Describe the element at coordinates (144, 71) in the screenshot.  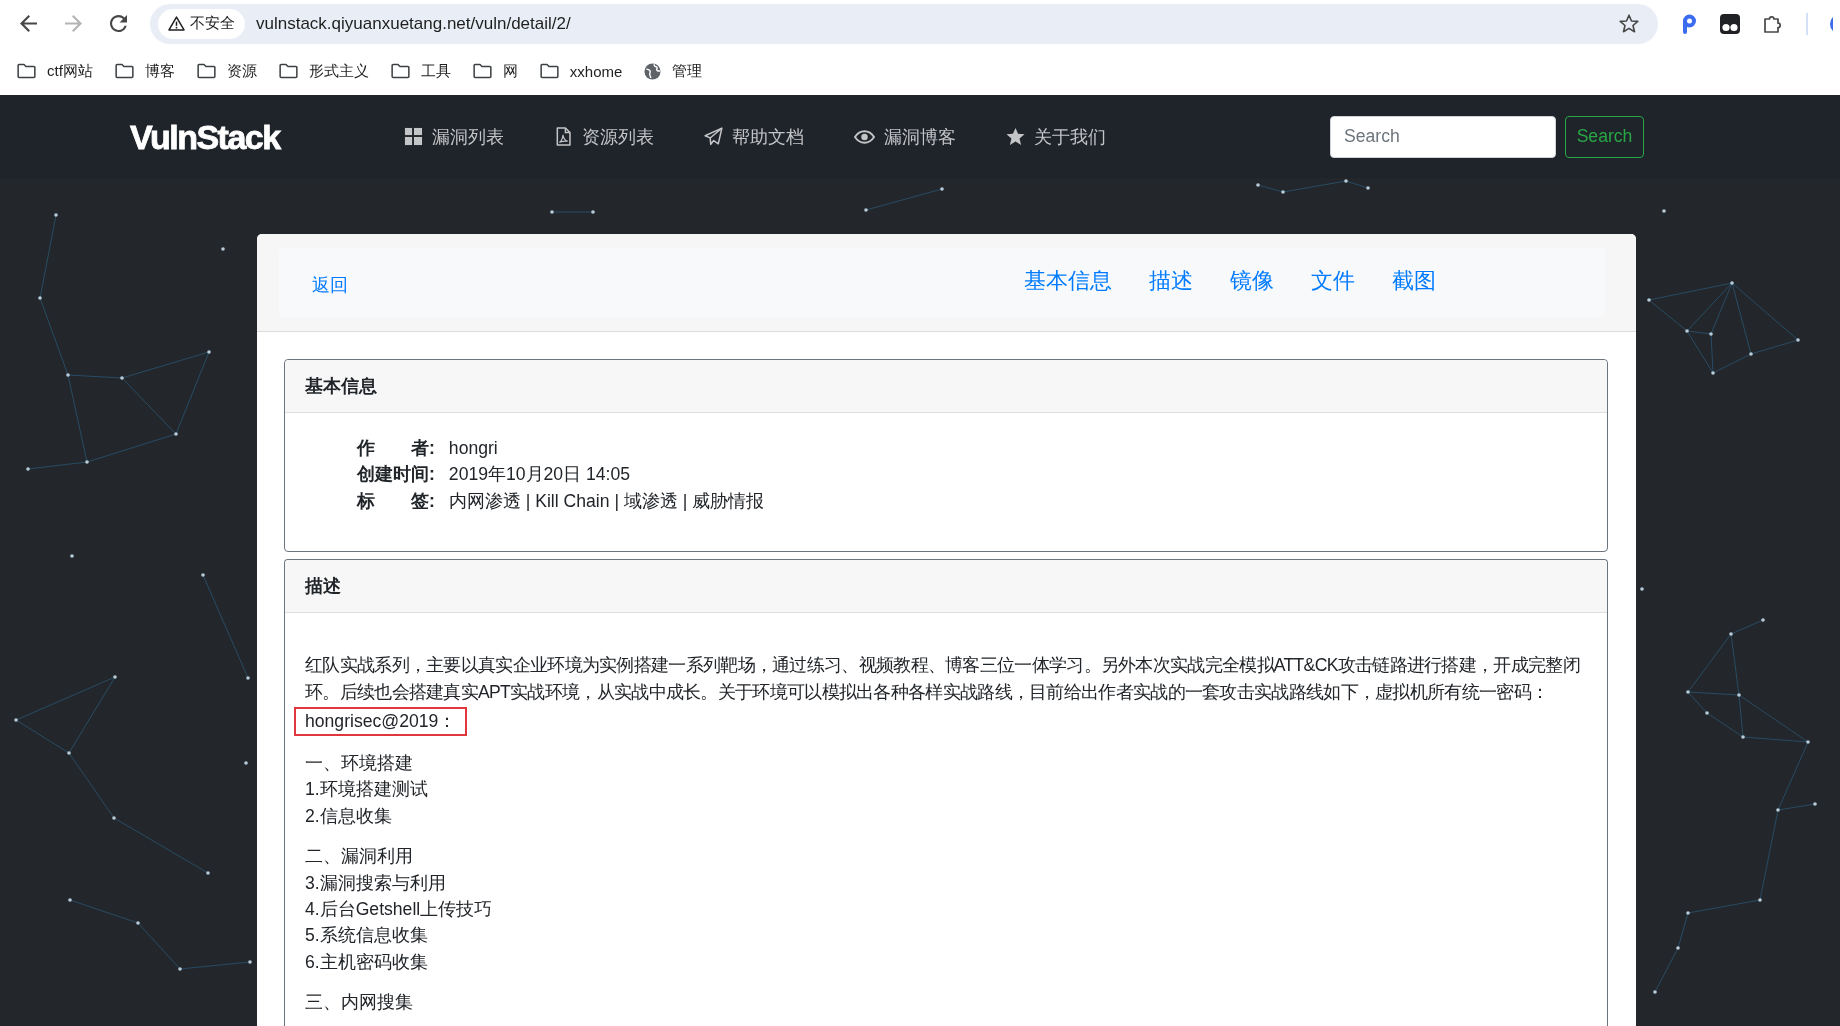
I see `bookmark-item: 博客` at that location.